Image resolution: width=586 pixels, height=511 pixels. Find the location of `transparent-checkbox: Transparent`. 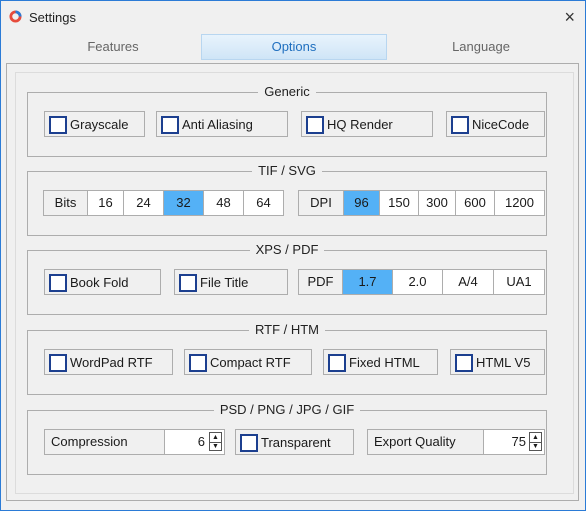

transparent-checkbox: Transparent is located at coordinates (294, 442).